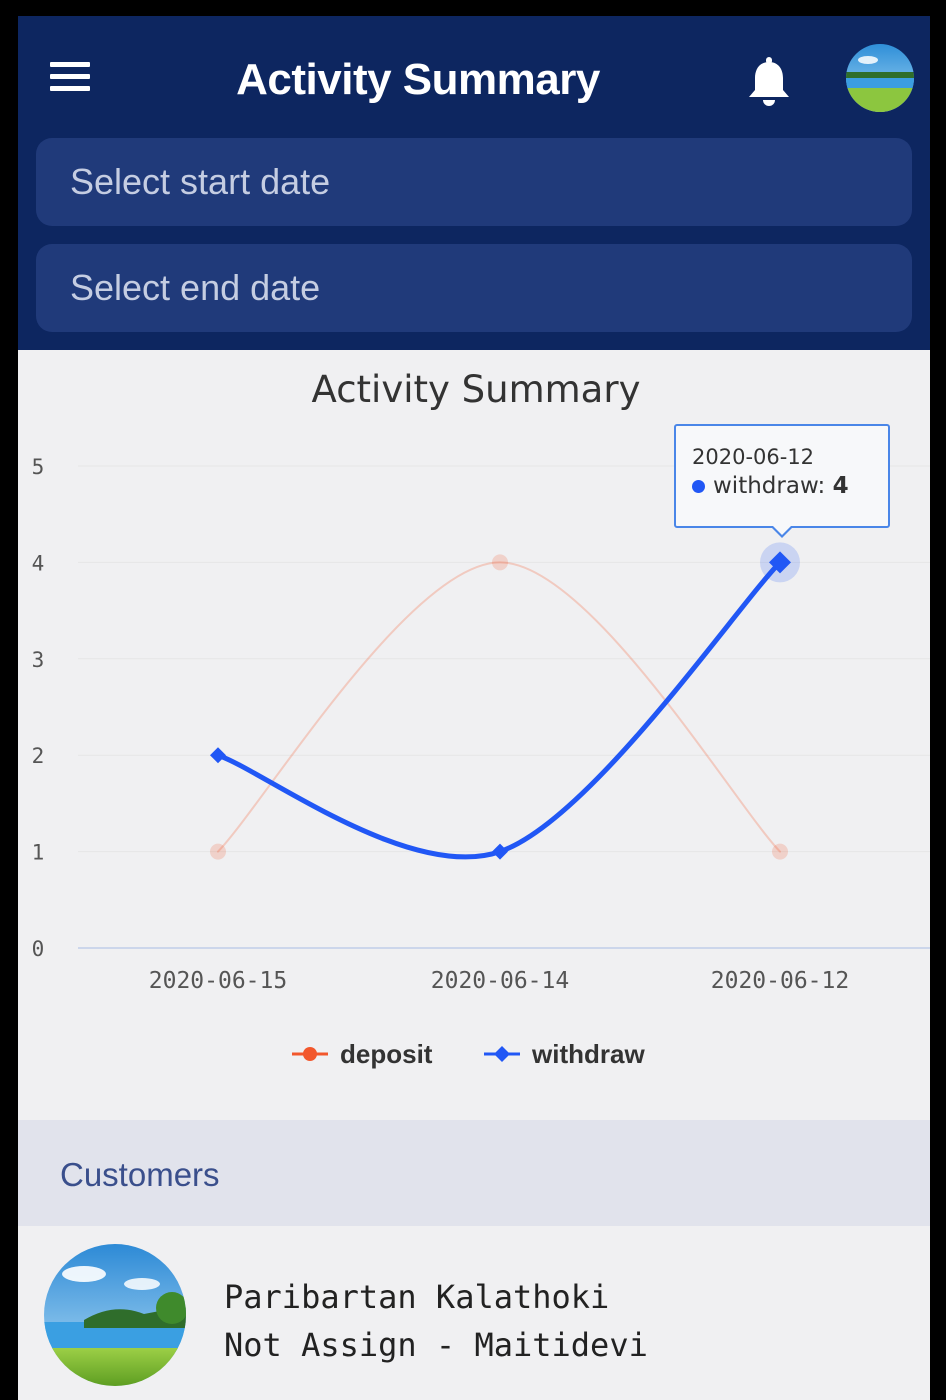 This screenshot has width=946, height=1400. Describe the element at coordinates (38, 756) in the screenshot. I see `y-tick-label: 2` at that location.